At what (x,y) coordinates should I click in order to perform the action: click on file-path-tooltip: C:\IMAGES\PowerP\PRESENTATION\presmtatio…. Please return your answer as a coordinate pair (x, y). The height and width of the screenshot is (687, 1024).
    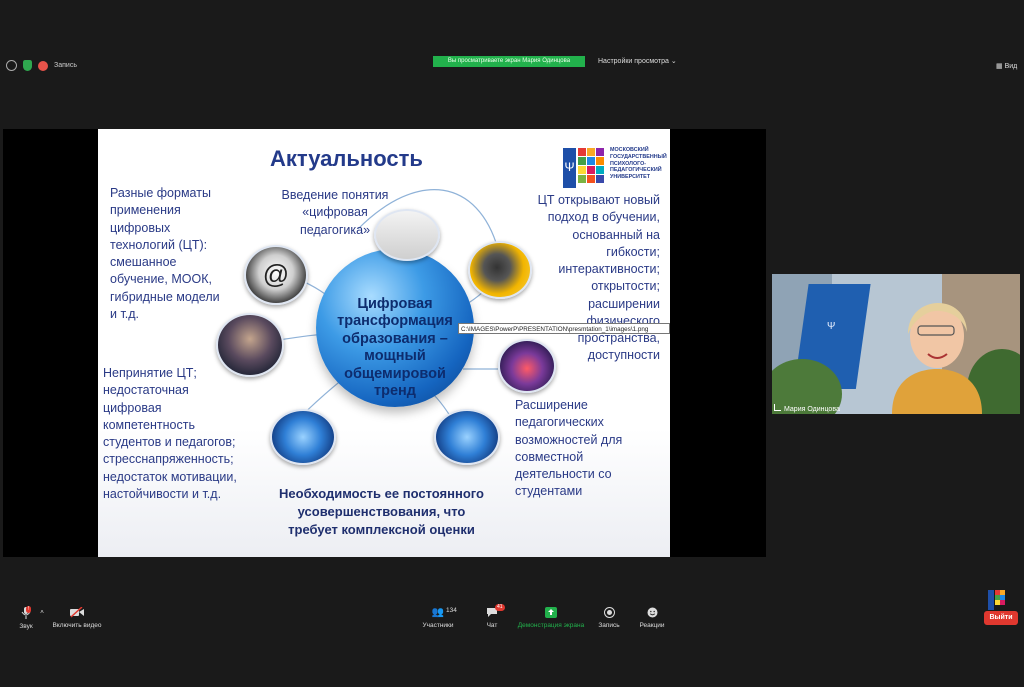
    Looking at the image, I should click on (564, 328).